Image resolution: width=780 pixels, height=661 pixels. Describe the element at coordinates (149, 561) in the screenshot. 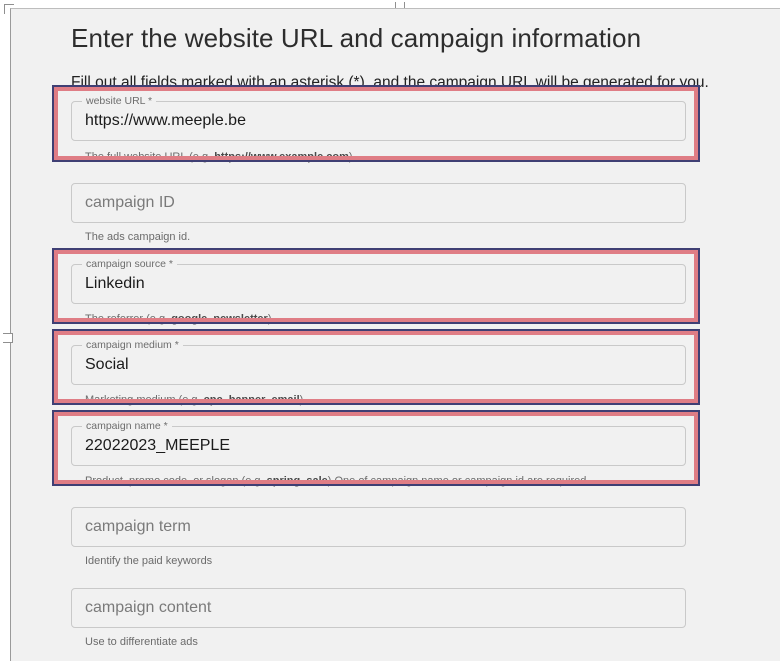

I see `campaign-term-hint: Identify the paid keywords` at that location.